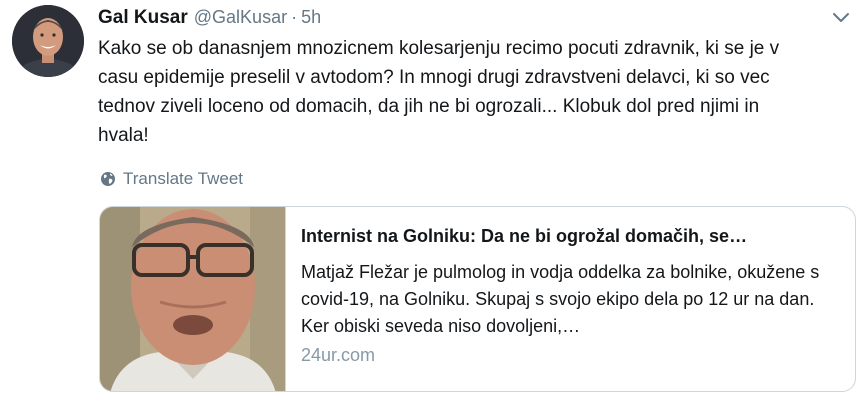 The image size is (861, 408). Describe the element at coordinates (469, 19) in the screenshot. I see `tweet-header: Gal Kusar @GalKusar · 5h` at that location.